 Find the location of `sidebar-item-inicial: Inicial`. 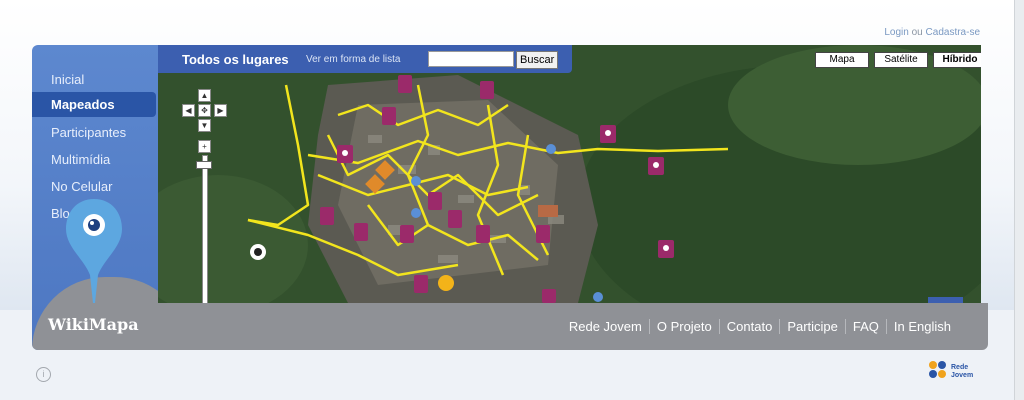

sidebar-item-inicial: Inicial is located at coordinates (67, 79).